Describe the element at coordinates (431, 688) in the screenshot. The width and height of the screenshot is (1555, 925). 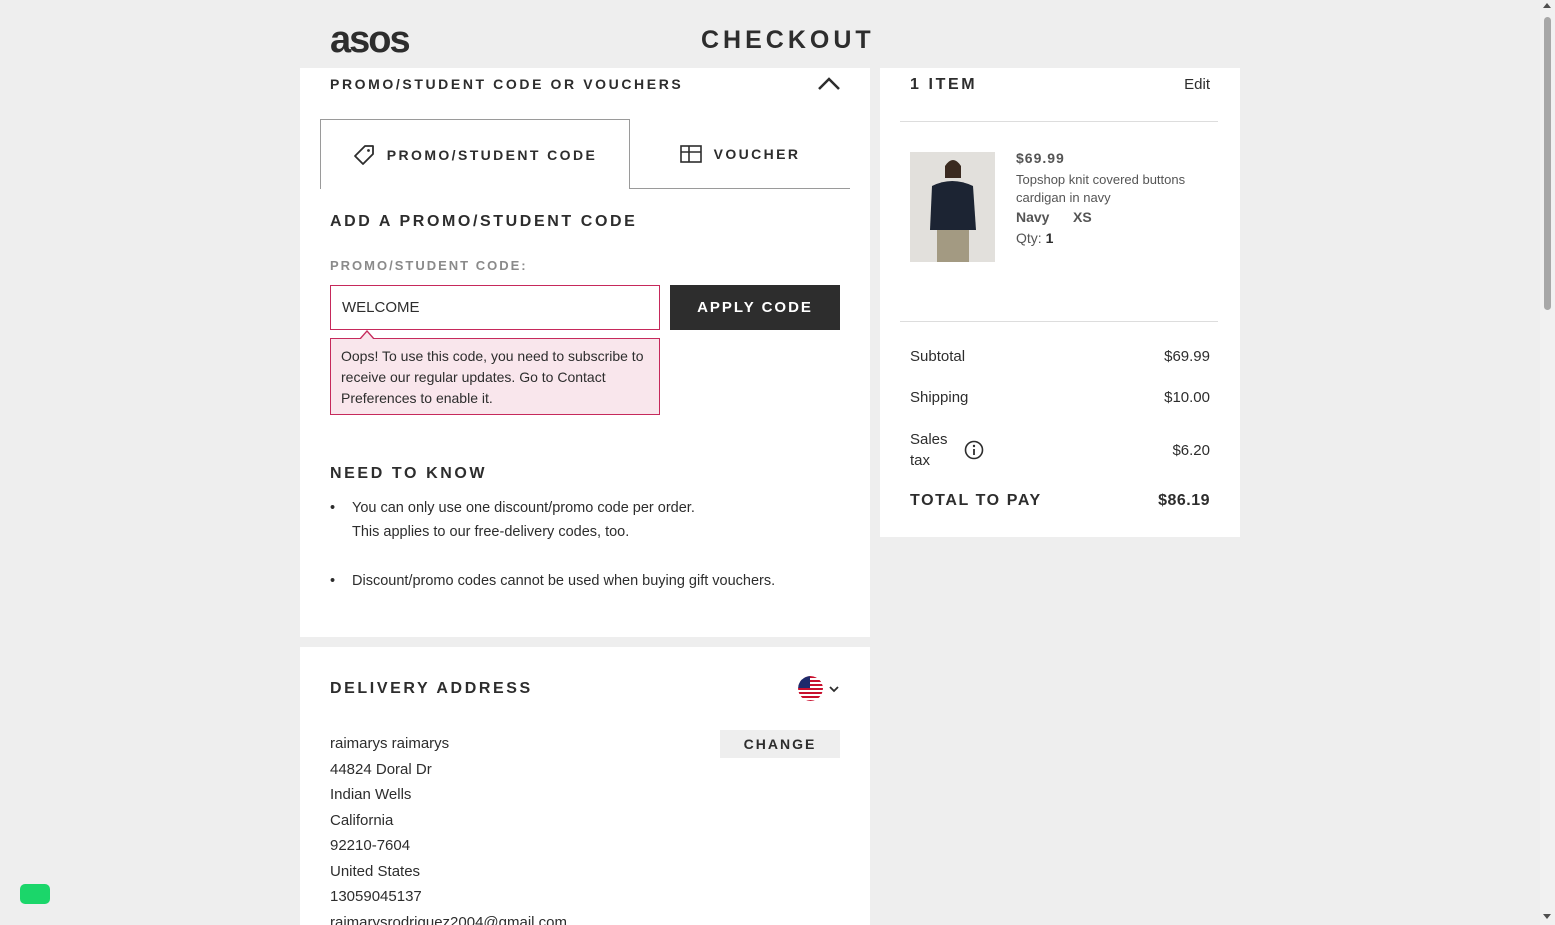
I see `delivery-address-heading: DELIVERY ADDRESS` at that location.